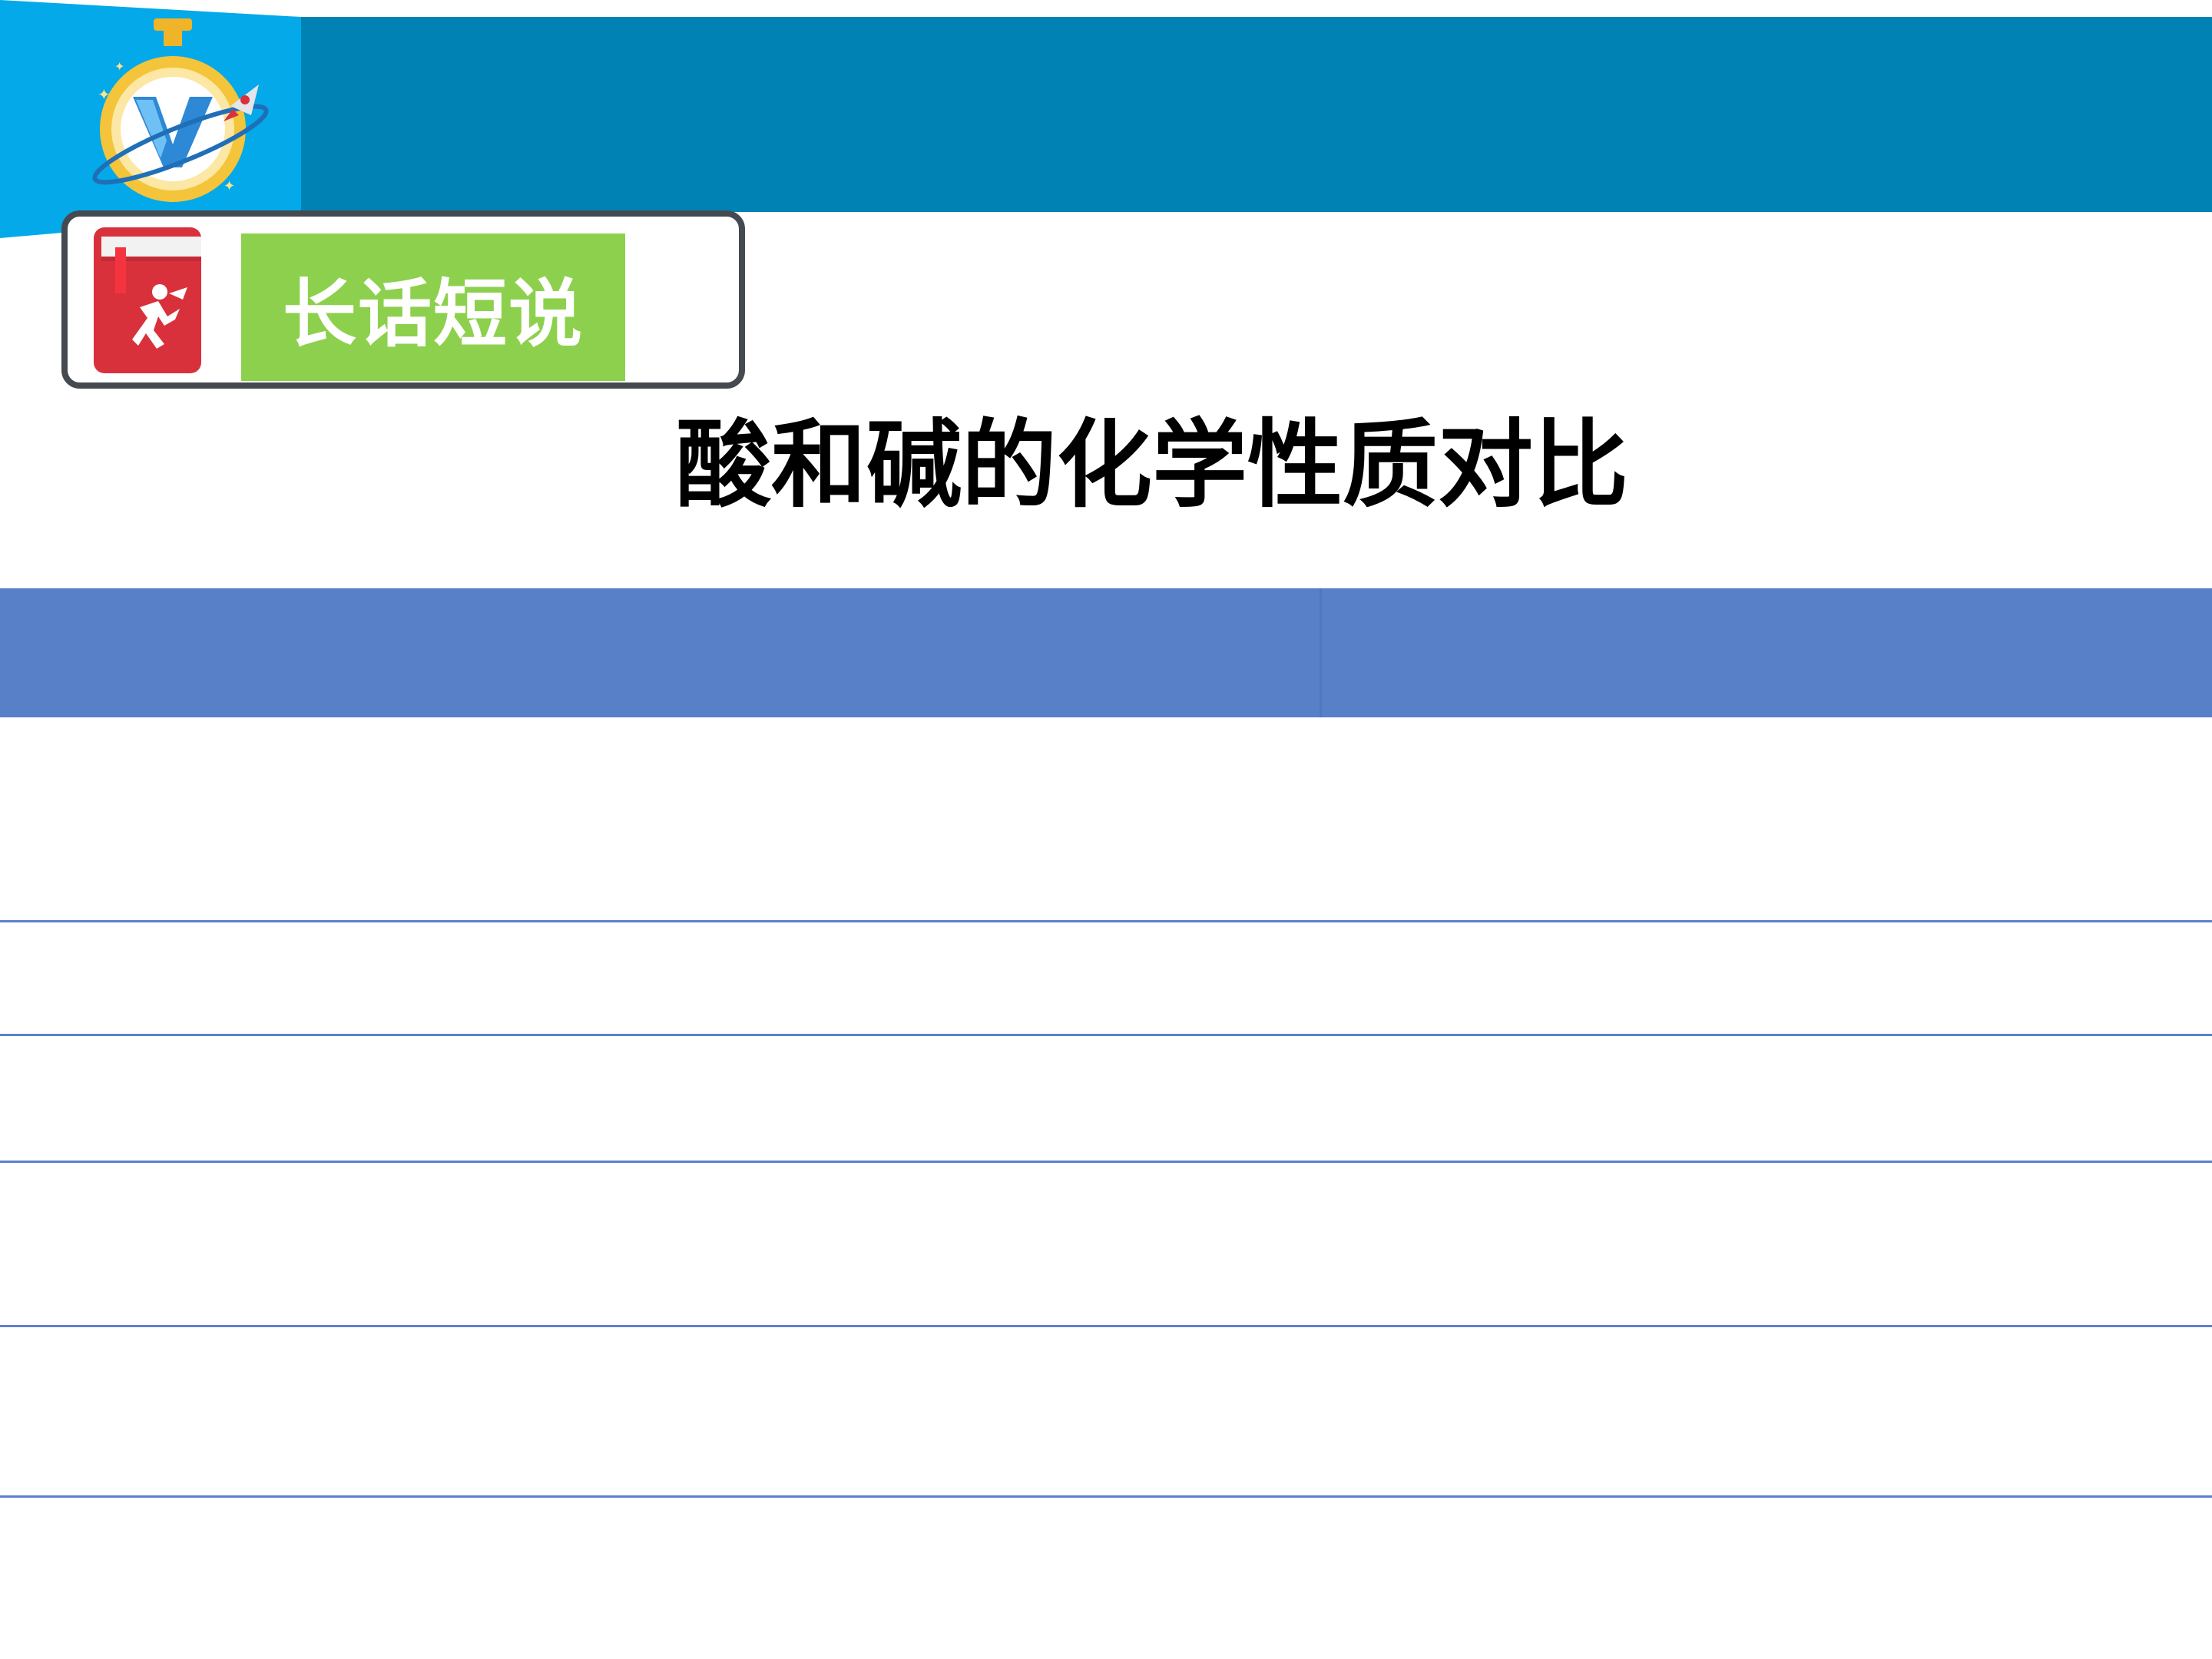  I want to click on header-bar, so click(1257, 115).